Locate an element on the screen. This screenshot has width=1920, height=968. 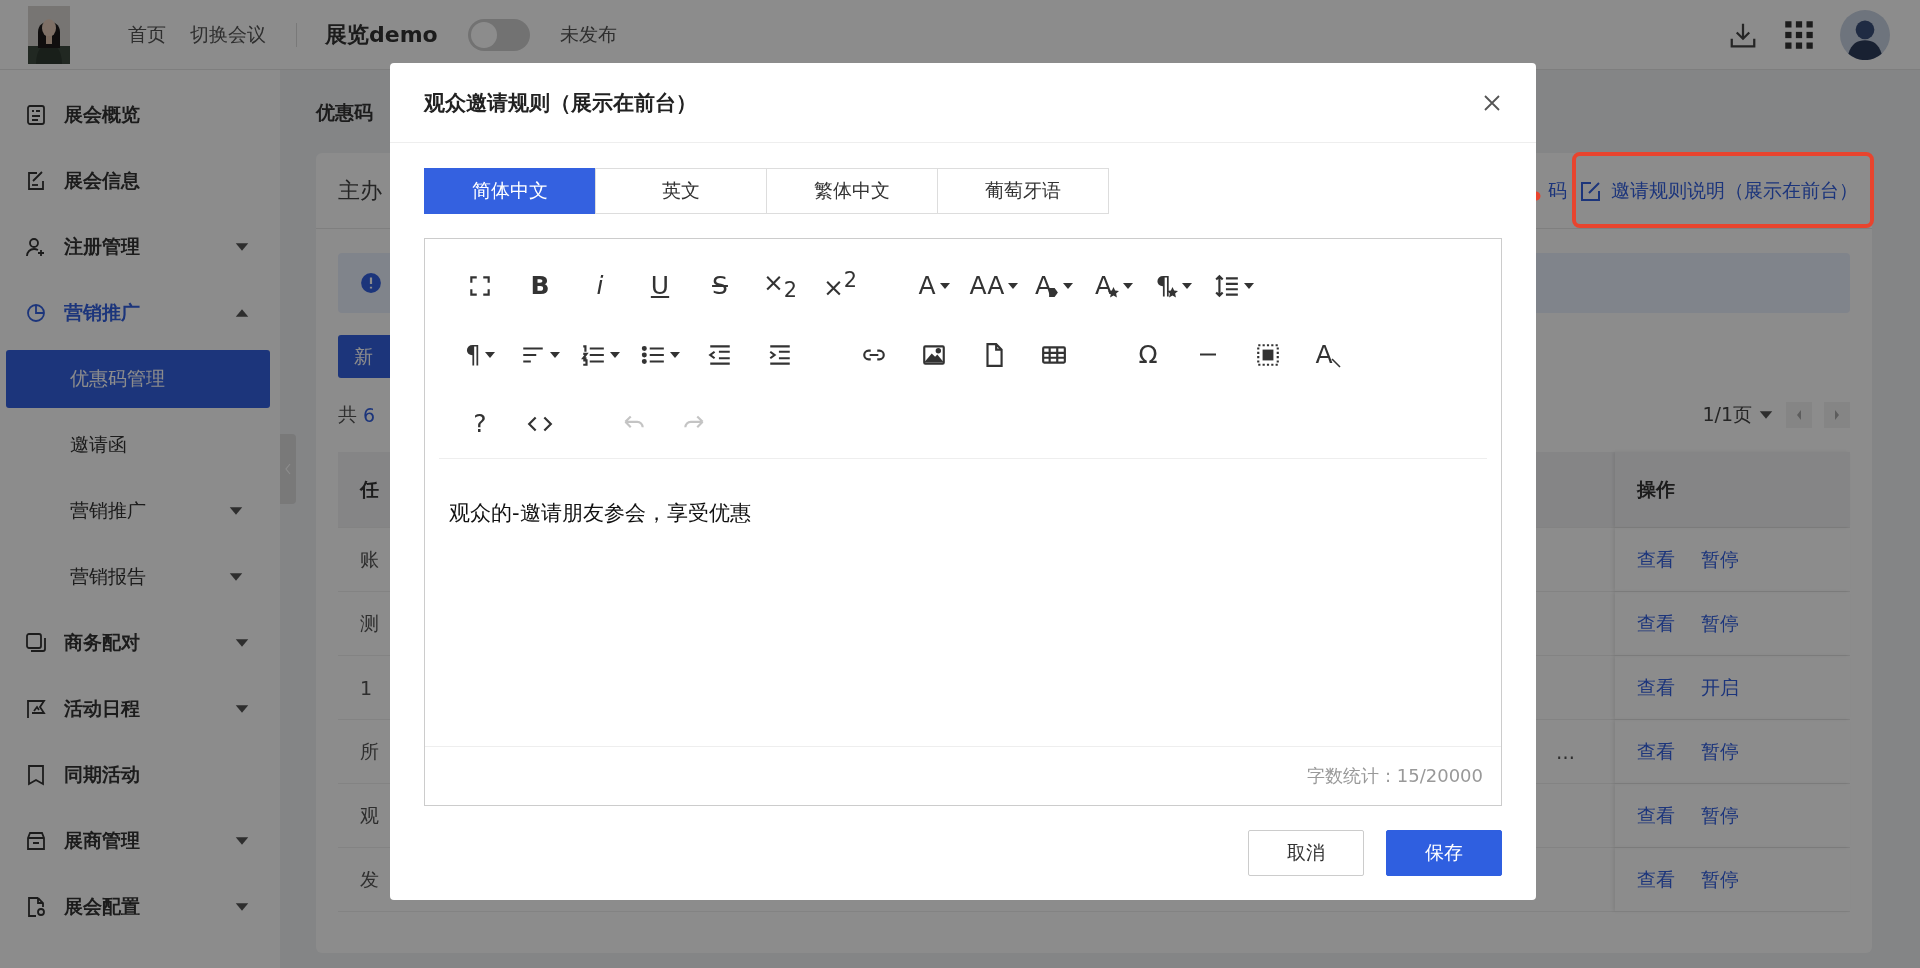
table-cell-text: 账 is located at coordinates (369, 559).